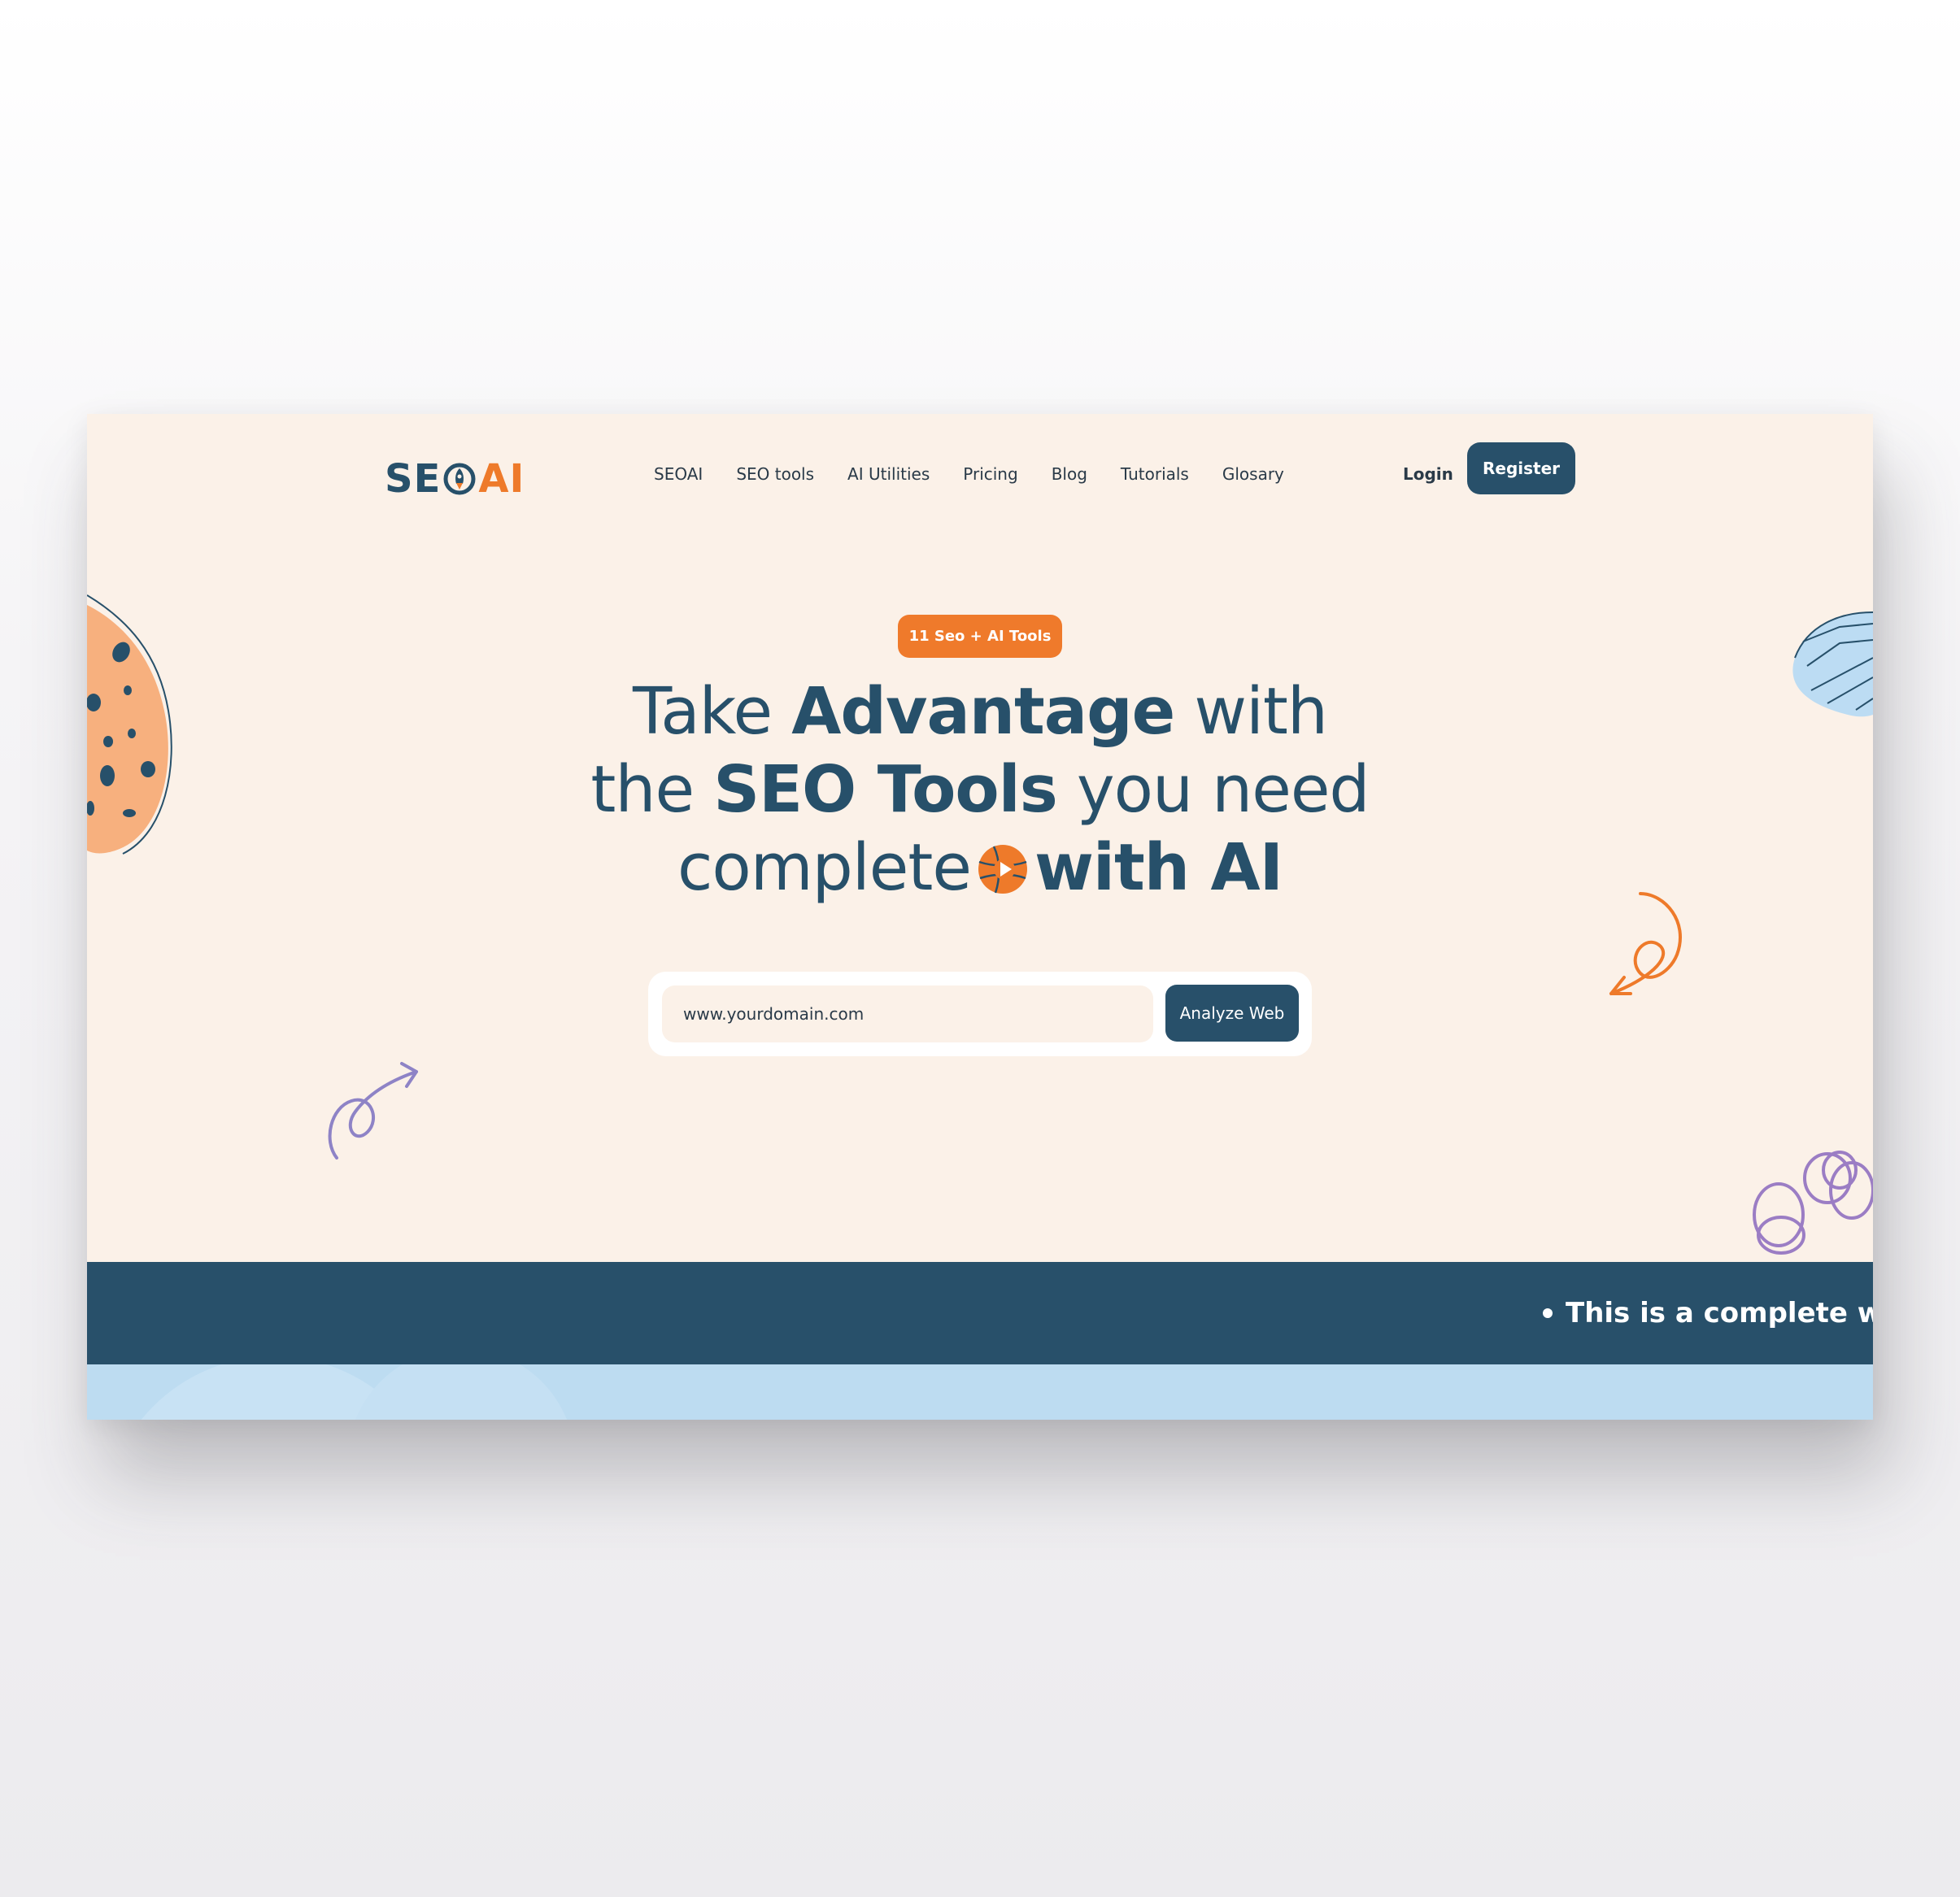 The height and width of the screenshot is (1897, 1960). What do you see at coordinates (1645, 943) in the screenshot?
I see `orange-swirl-arrow-decoration` at bounding box center [1645, 943].